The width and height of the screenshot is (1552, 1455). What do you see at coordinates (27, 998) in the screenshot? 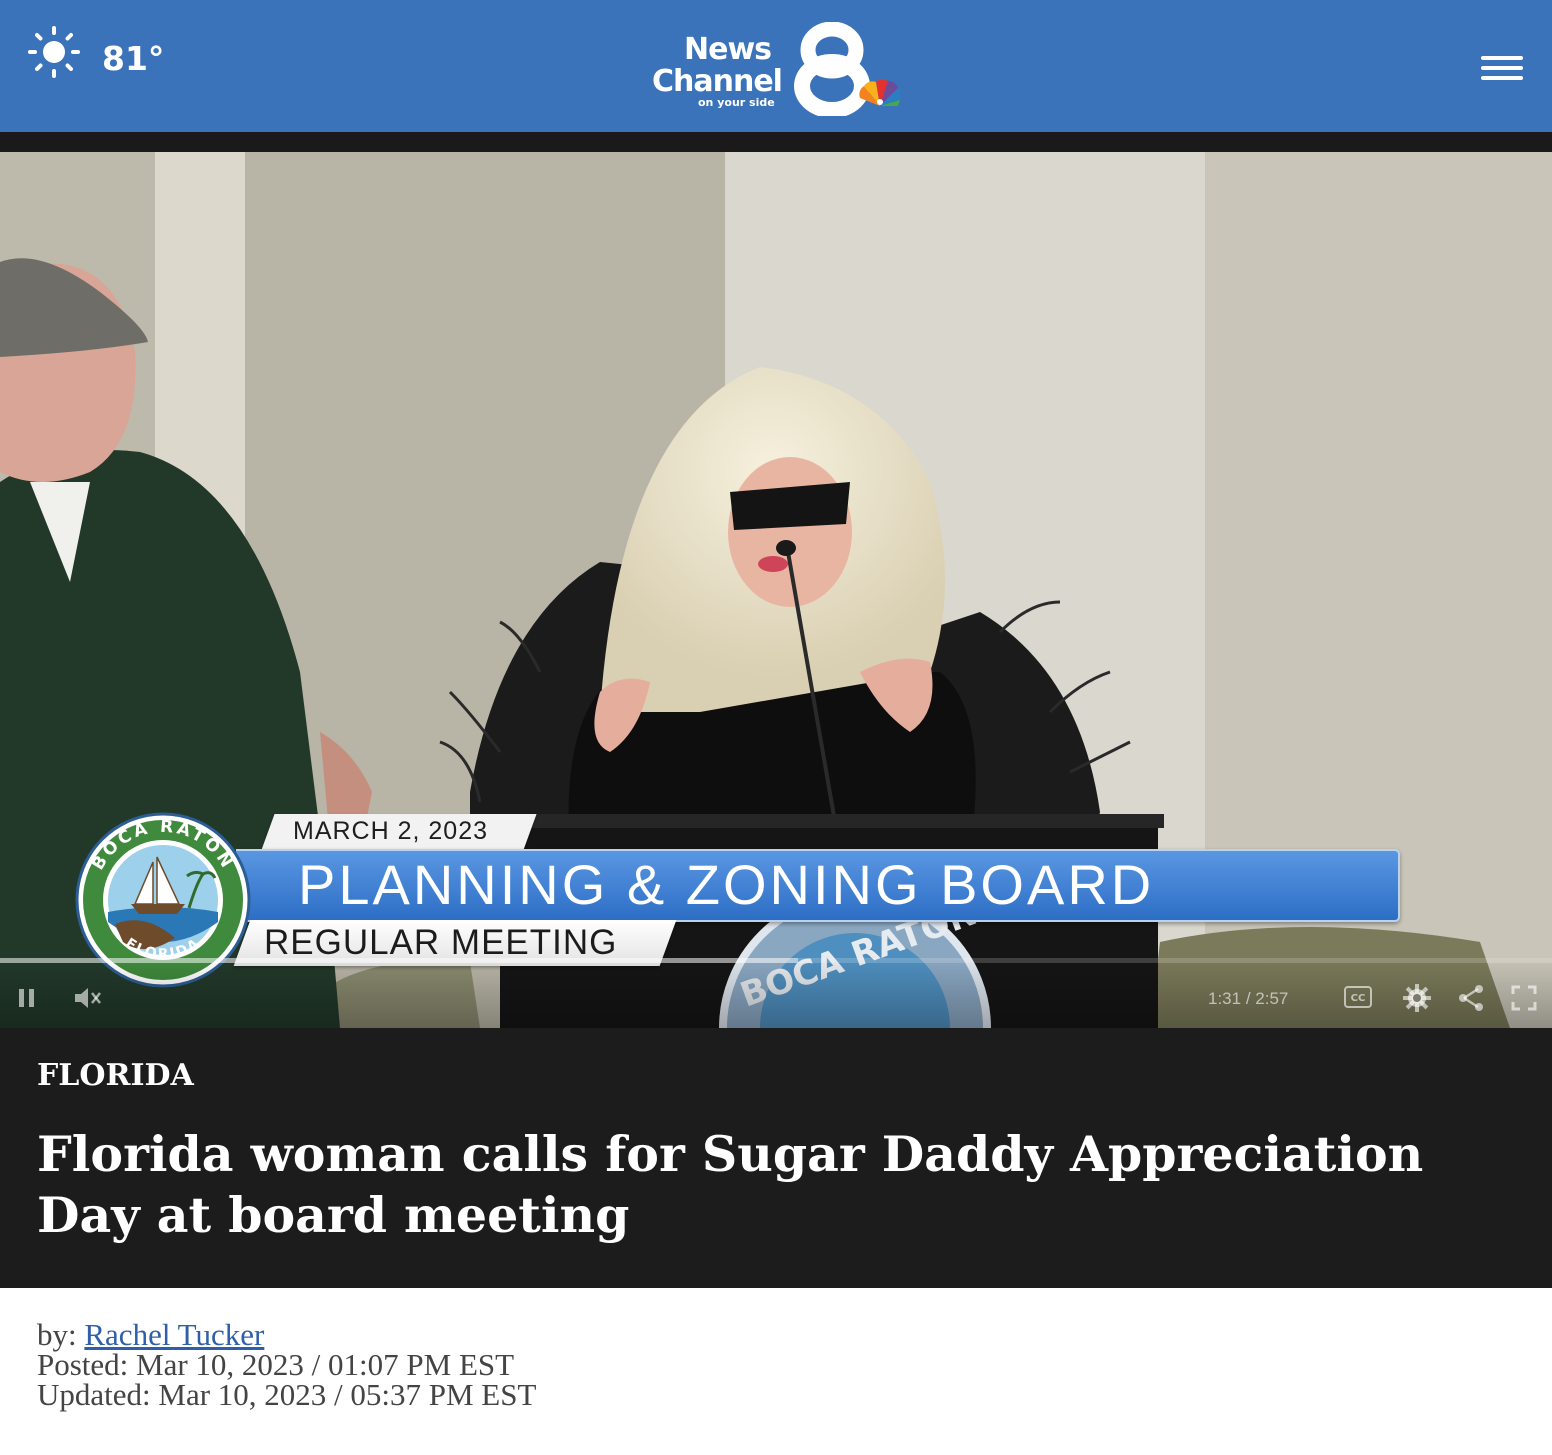
I see `pause-icon` at bounding box center [27, 998].